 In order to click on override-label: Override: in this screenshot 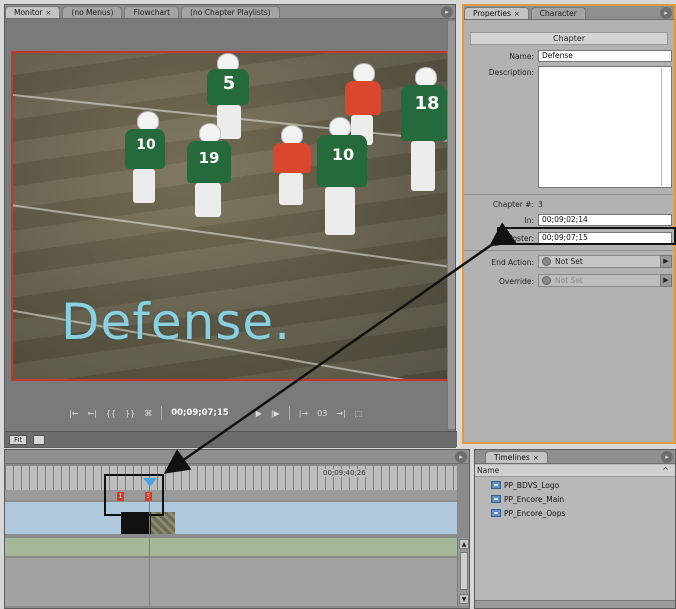, I will do `click(516, 281)`.